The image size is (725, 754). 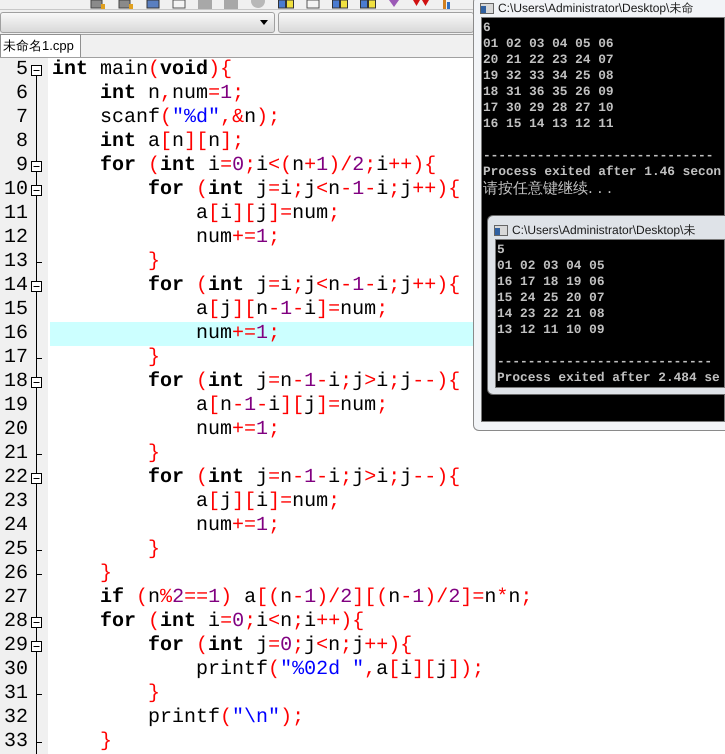 I want to click on matrix-row-text: 20 21 22 23 24 07, so click(x=548, y=60).